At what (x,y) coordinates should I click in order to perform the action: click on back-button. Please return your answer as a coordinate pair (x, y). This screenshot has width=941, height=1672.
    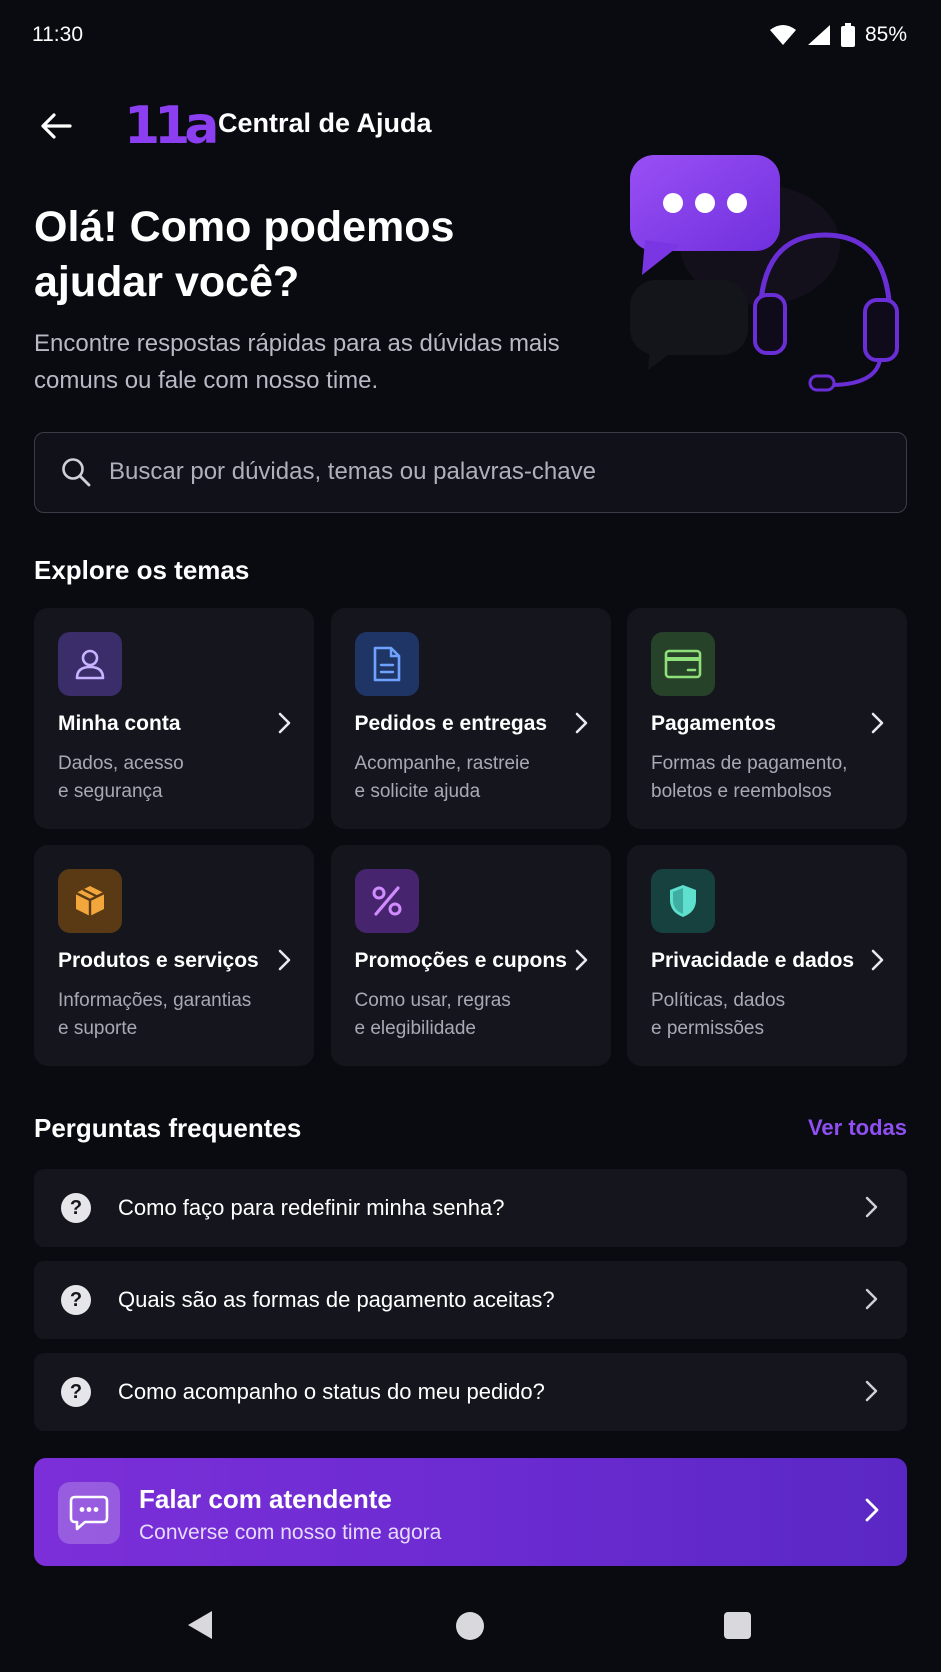
    Looking at the image, I should click on (56, 126).